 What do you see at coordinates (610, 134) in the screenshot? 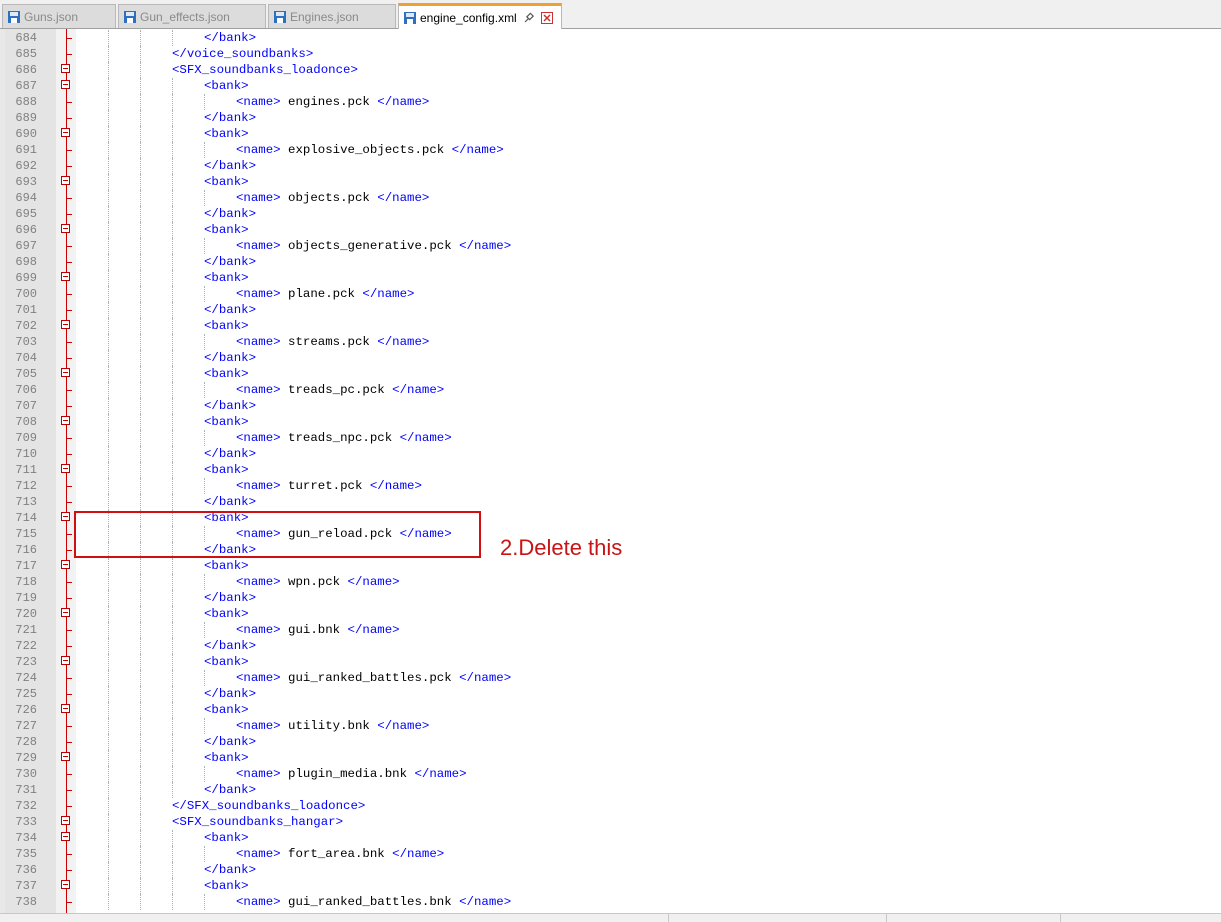
I see `code-line: 690 <bank>` at bounding box center [610, 134].